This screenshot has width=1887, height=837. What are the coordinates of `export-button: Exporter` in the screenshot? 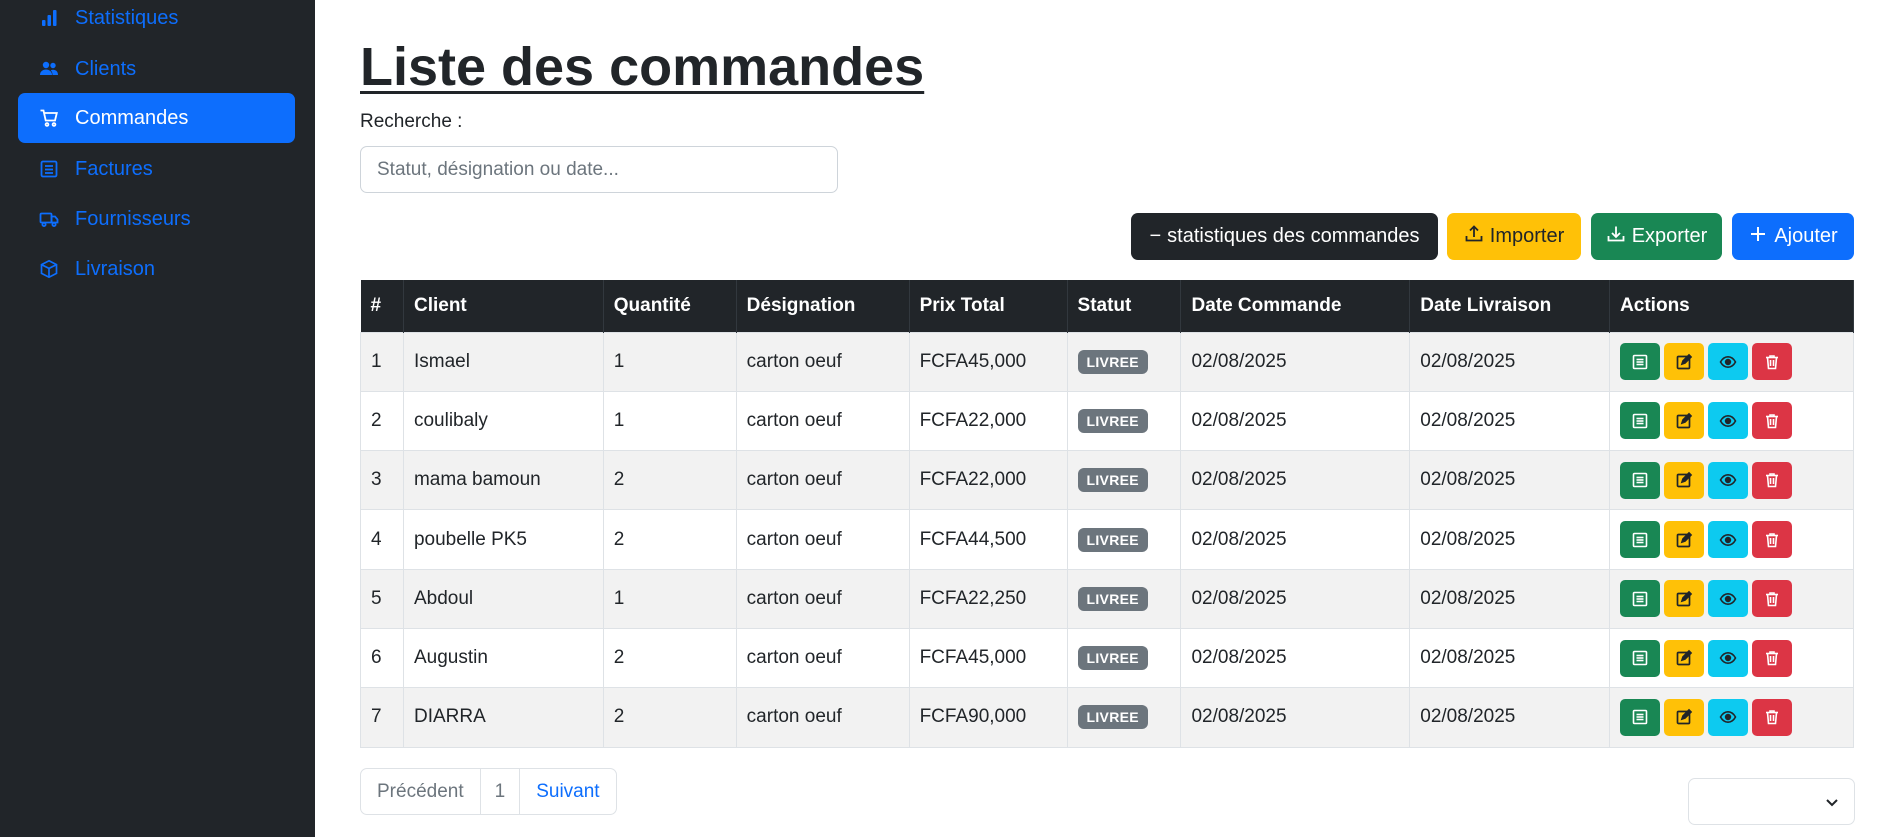 It's located at (1656, 236).